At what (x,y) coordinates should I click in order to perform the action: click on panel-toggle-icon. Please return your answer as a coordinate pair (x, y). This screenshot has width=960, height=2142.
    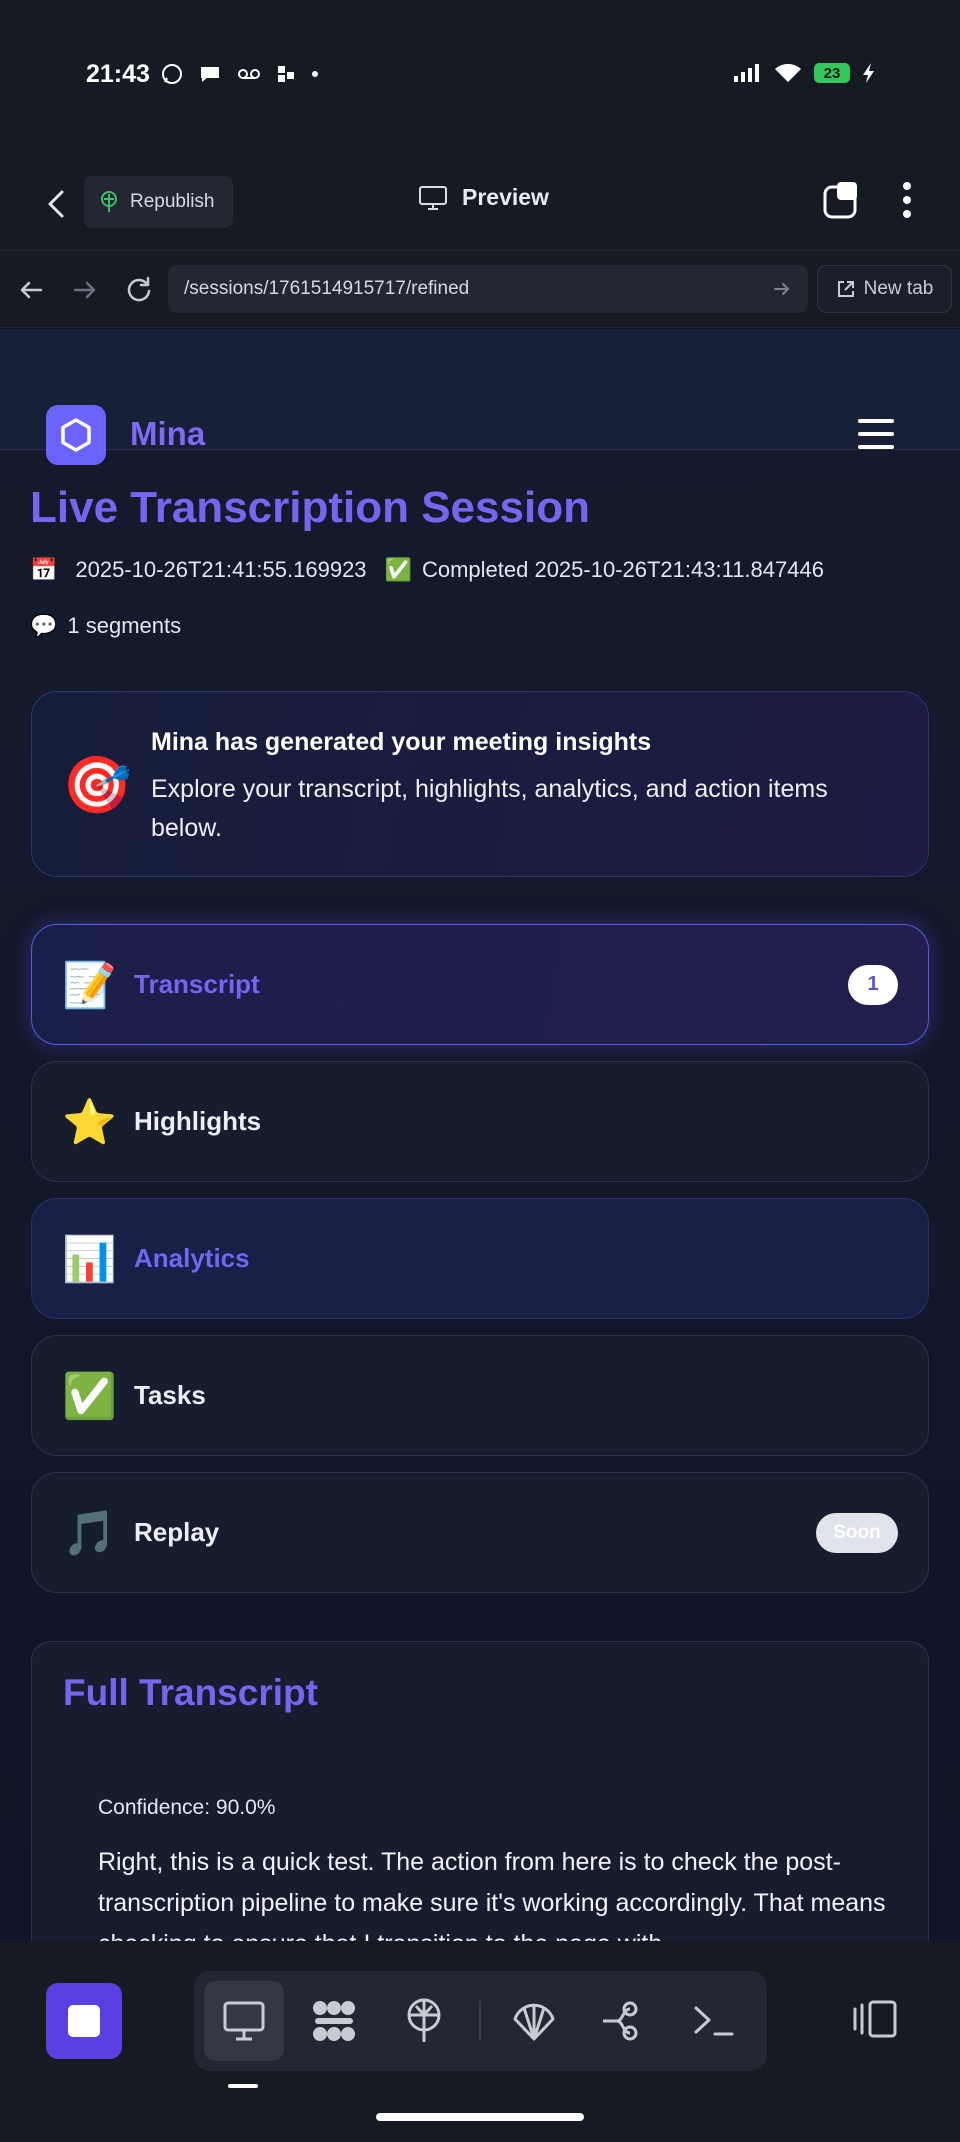
    Looking at the image, I should click on (875, 2019).